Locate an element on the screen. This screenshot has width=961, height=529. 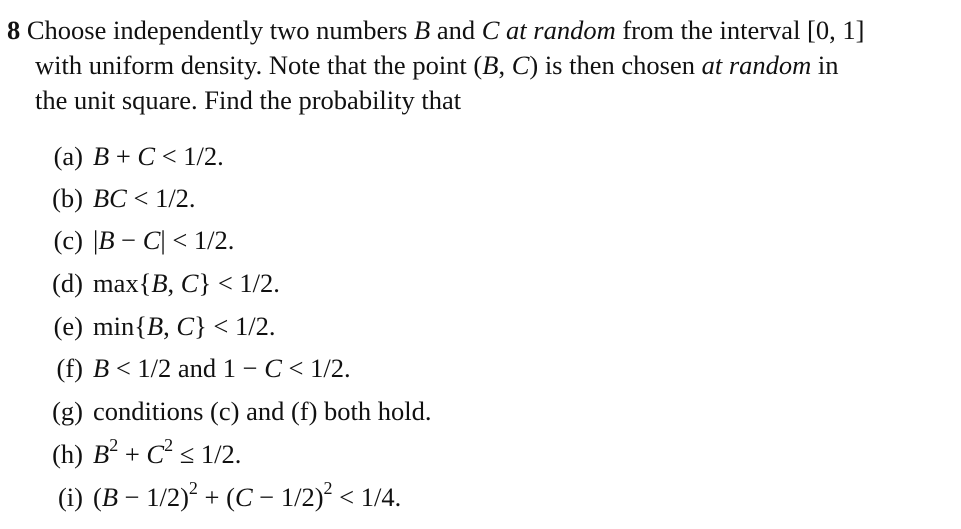
part-item: (d) max{B, C} < 1/2. is located at coordinates (140, 283).